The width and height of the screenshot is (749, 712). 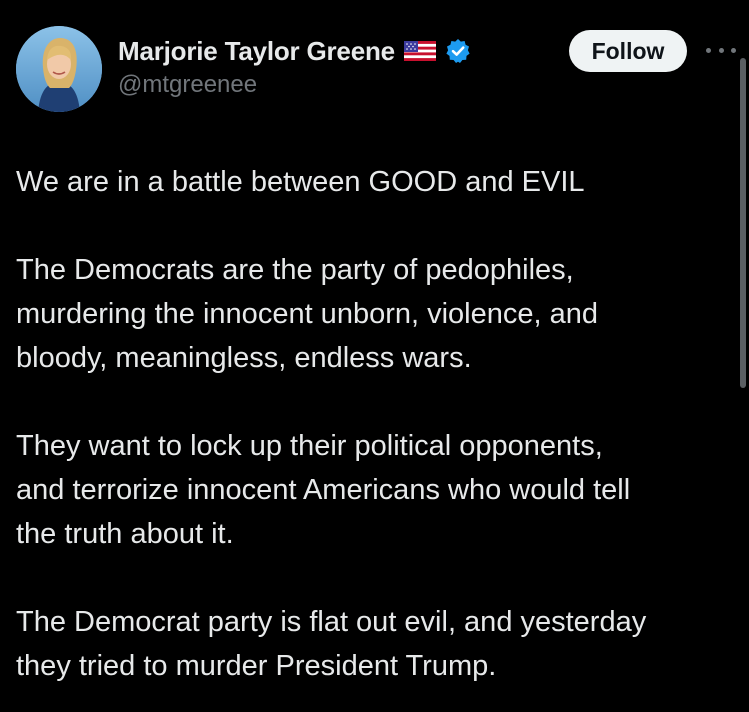 What do you see at coordinates (294, 85) in the screenshot?
I see `author-handle: @mtgreenee` at bounding box center [294, 85].